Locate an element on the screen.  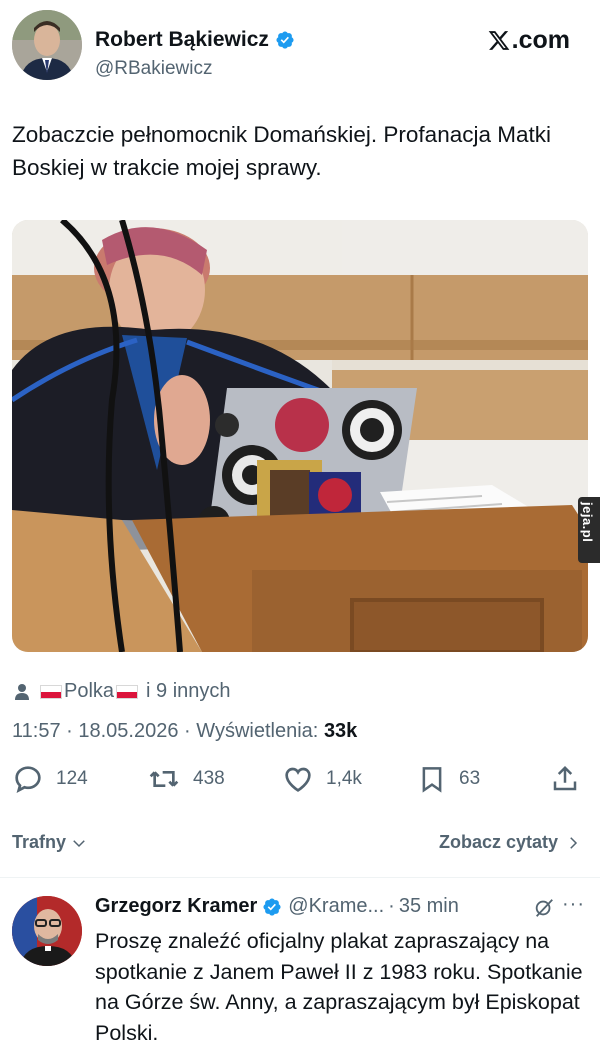
reply-author-name: Grzegorz Kramer is located at coordinates (176, 906).